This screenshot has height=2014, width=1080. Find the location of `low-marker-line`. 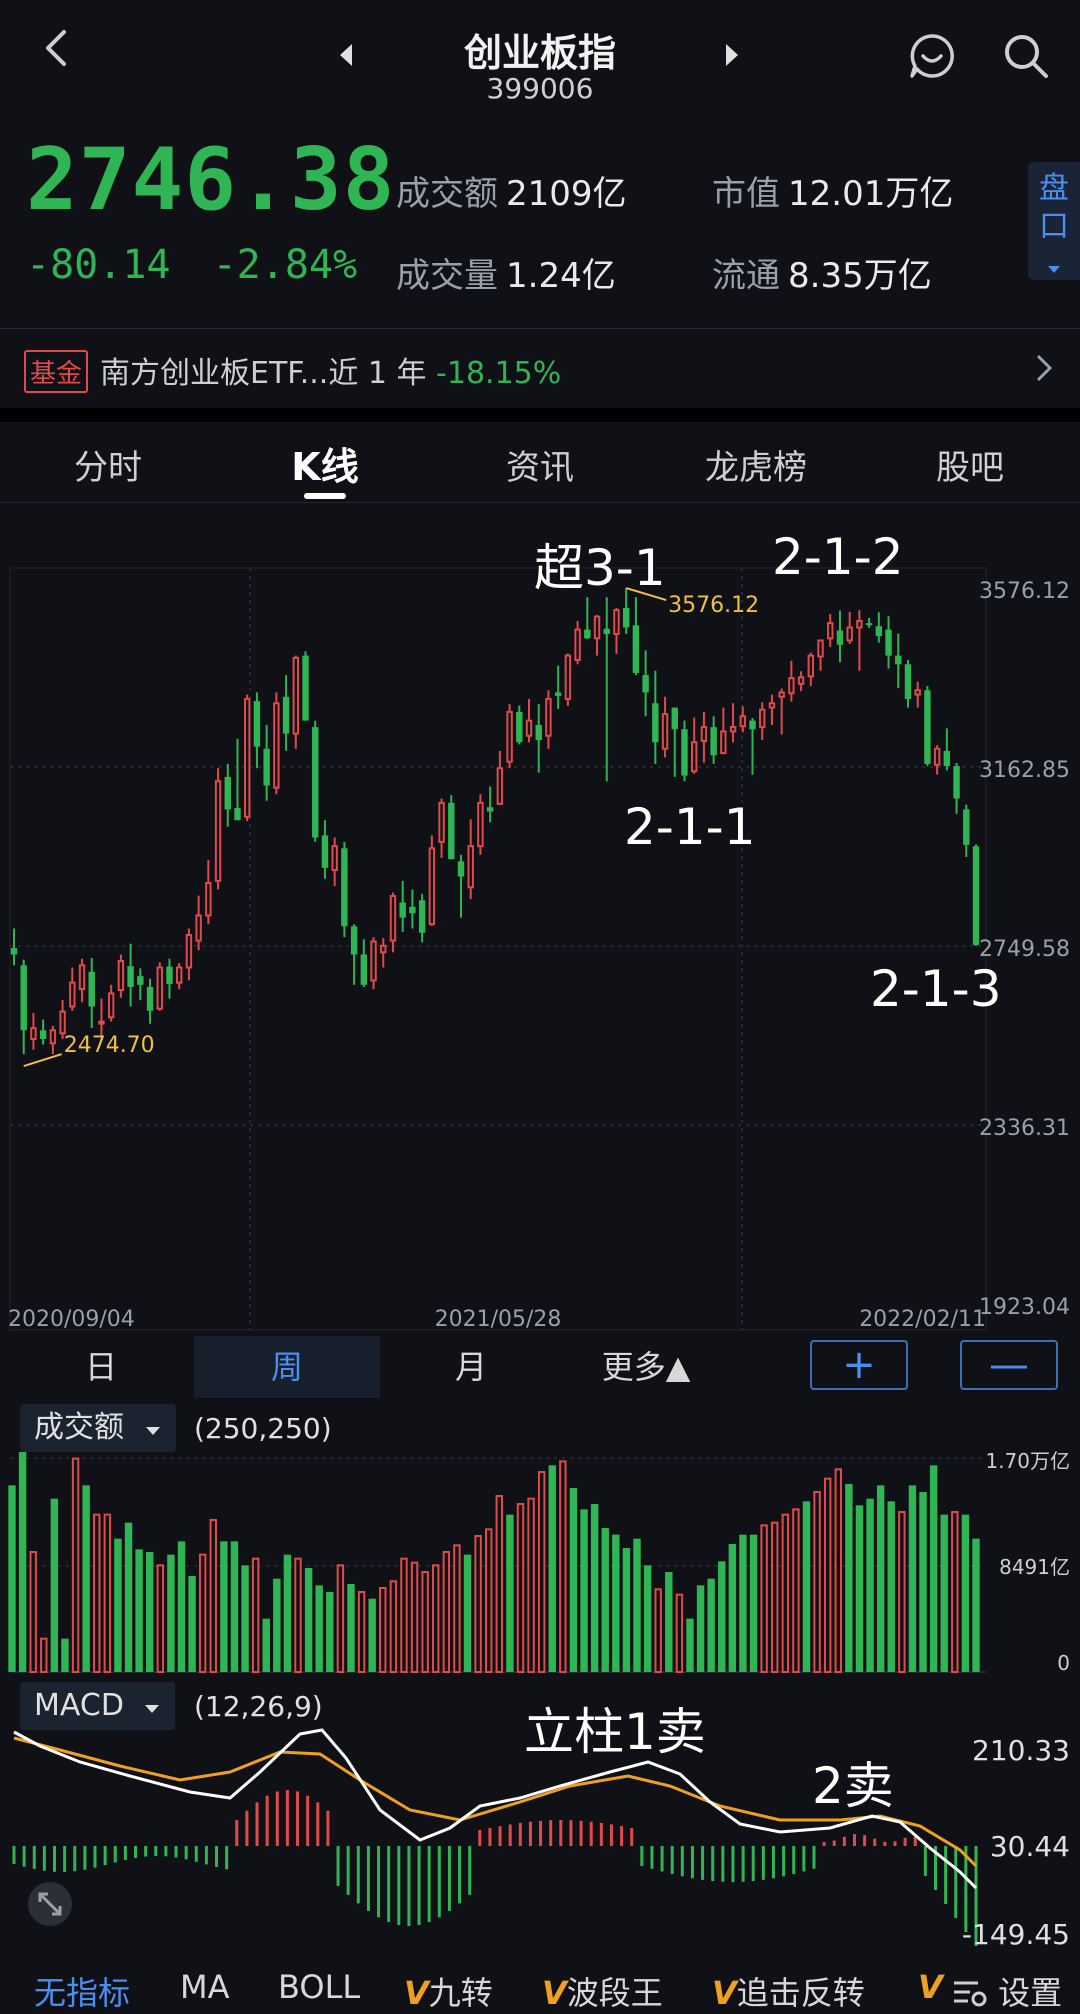

low-marker-line is located at coordinates (43, 1060).